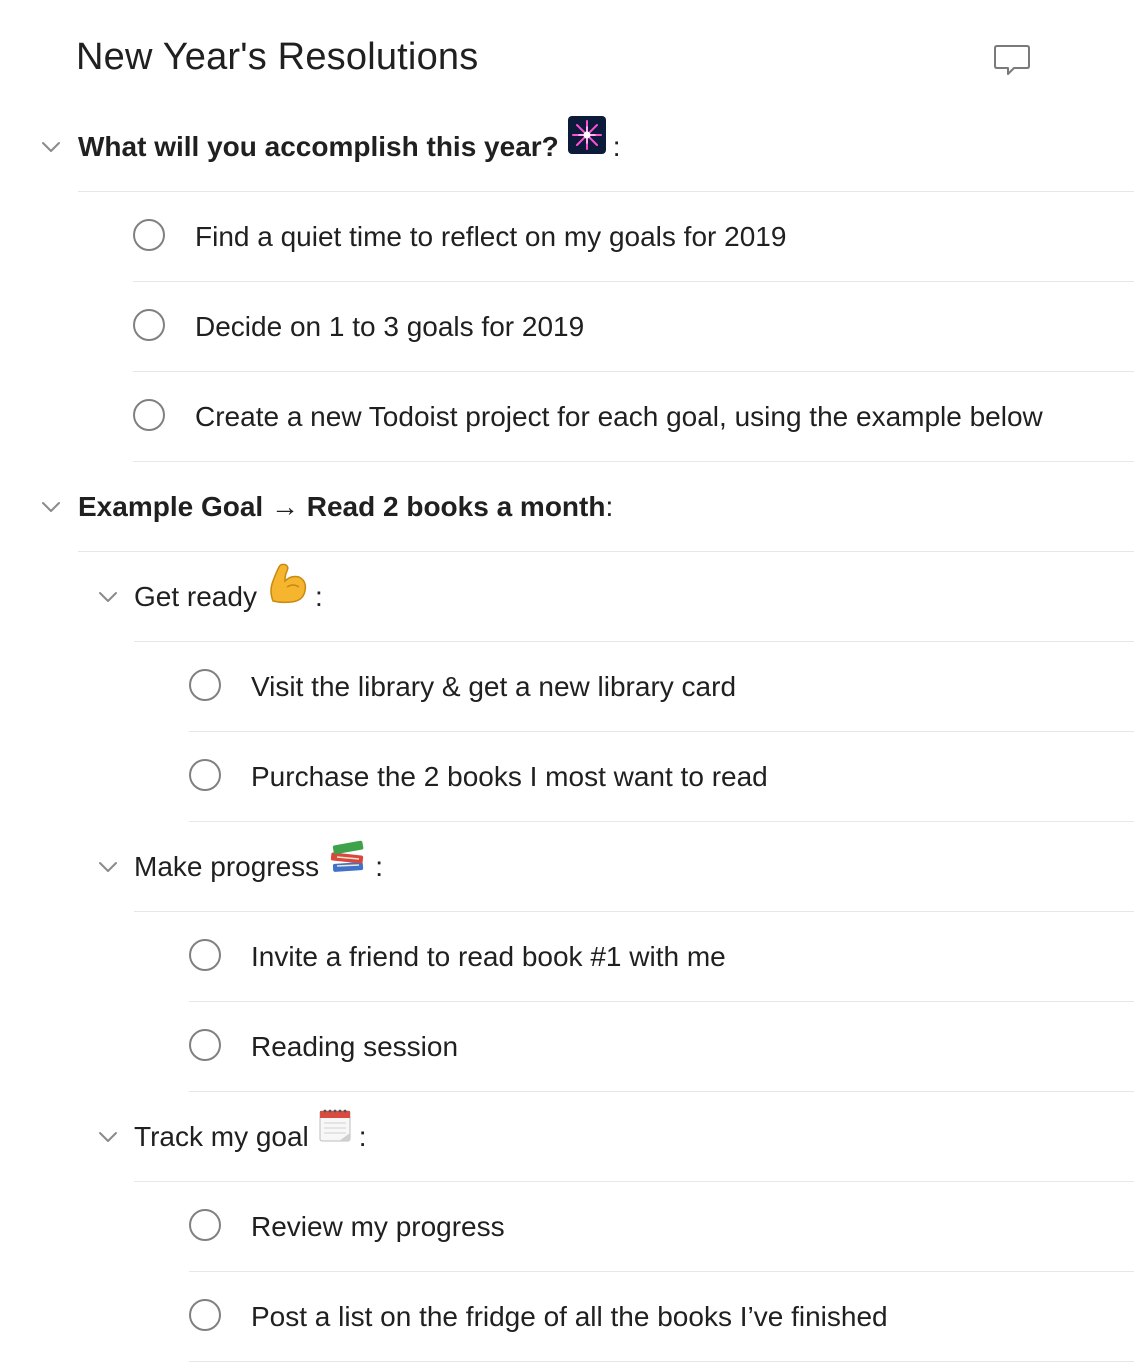 The height and width of the screenshot is (1366, 1134). I want to click on project-header: New Year's Resolutions, so click(567, 55).